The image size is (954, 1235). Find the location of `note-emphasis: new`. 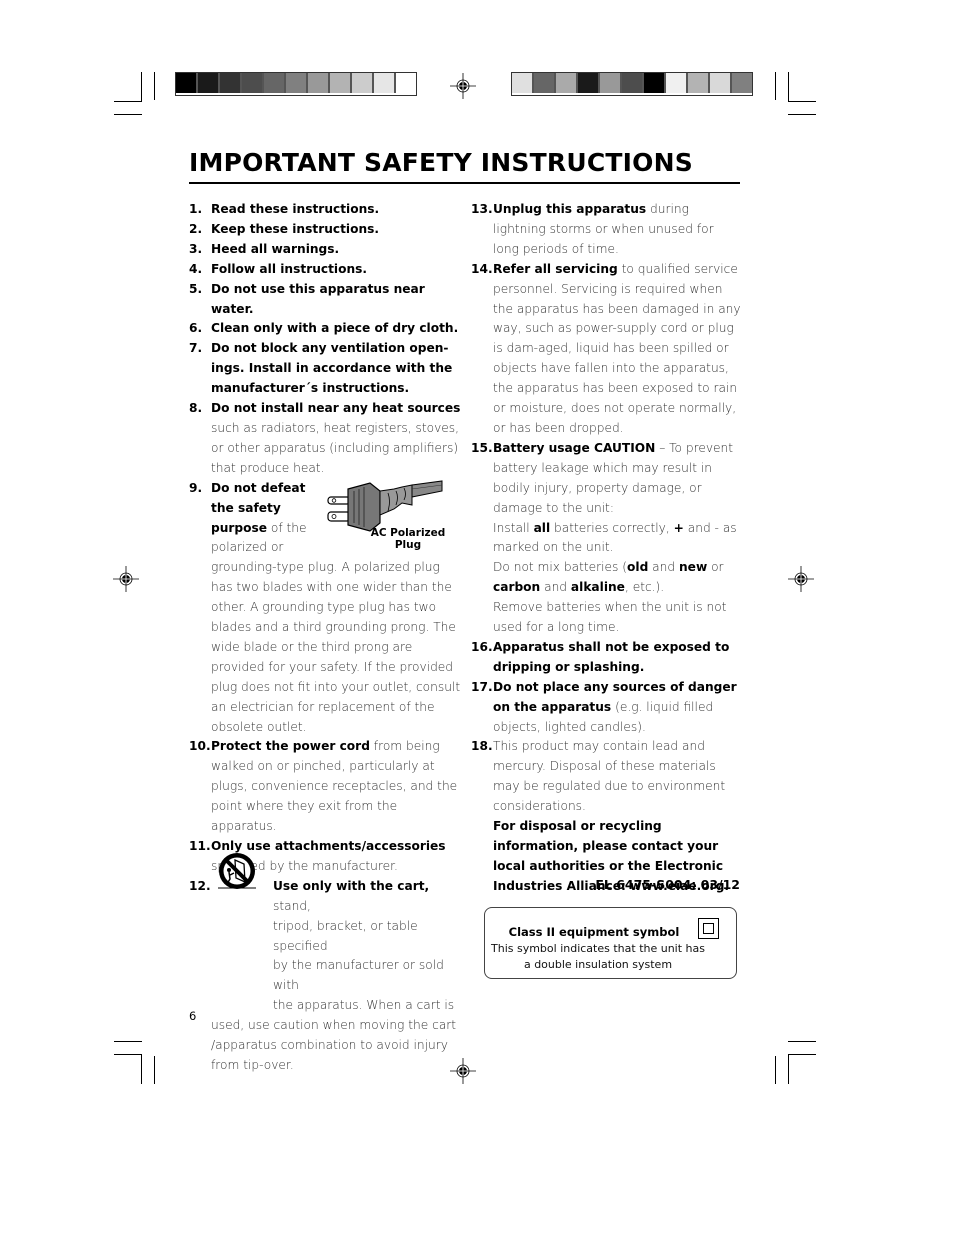

note-emphasis: new is located at coordinates (693, 567).